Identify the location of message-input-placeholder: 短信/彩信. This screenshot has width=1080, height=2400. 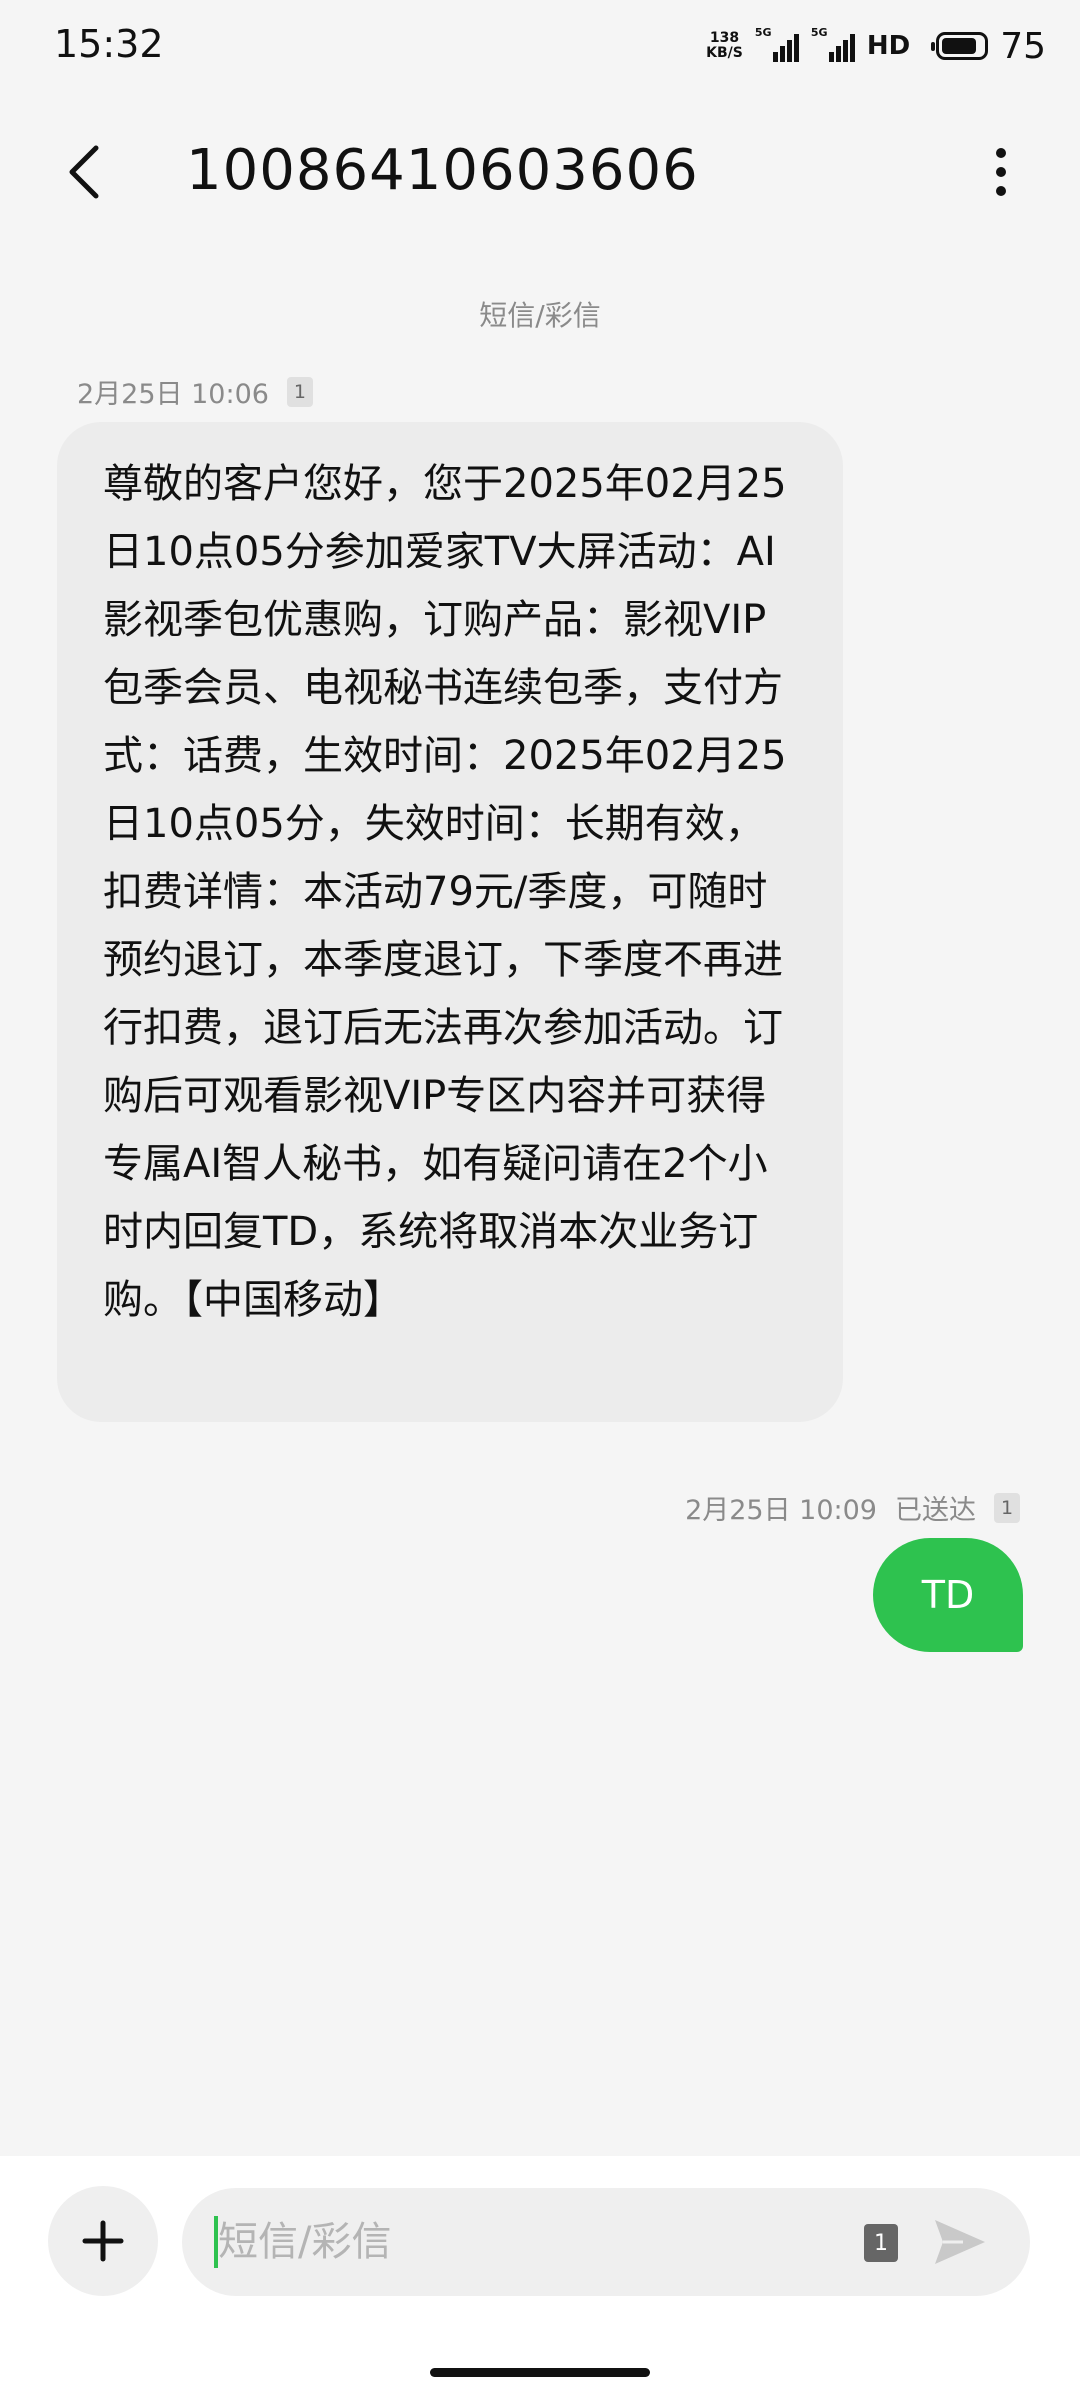
(305, 2242).